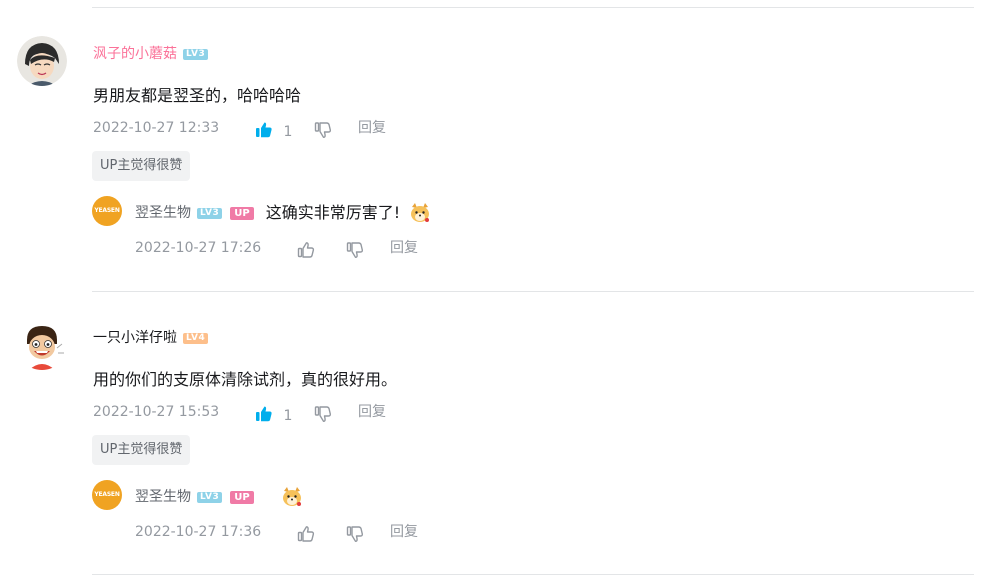  What do you see at coordinates (156, 128) in the screenshot?
I see `comment-time: 2022-10-27 12:33` at bounding box center [156, 128].